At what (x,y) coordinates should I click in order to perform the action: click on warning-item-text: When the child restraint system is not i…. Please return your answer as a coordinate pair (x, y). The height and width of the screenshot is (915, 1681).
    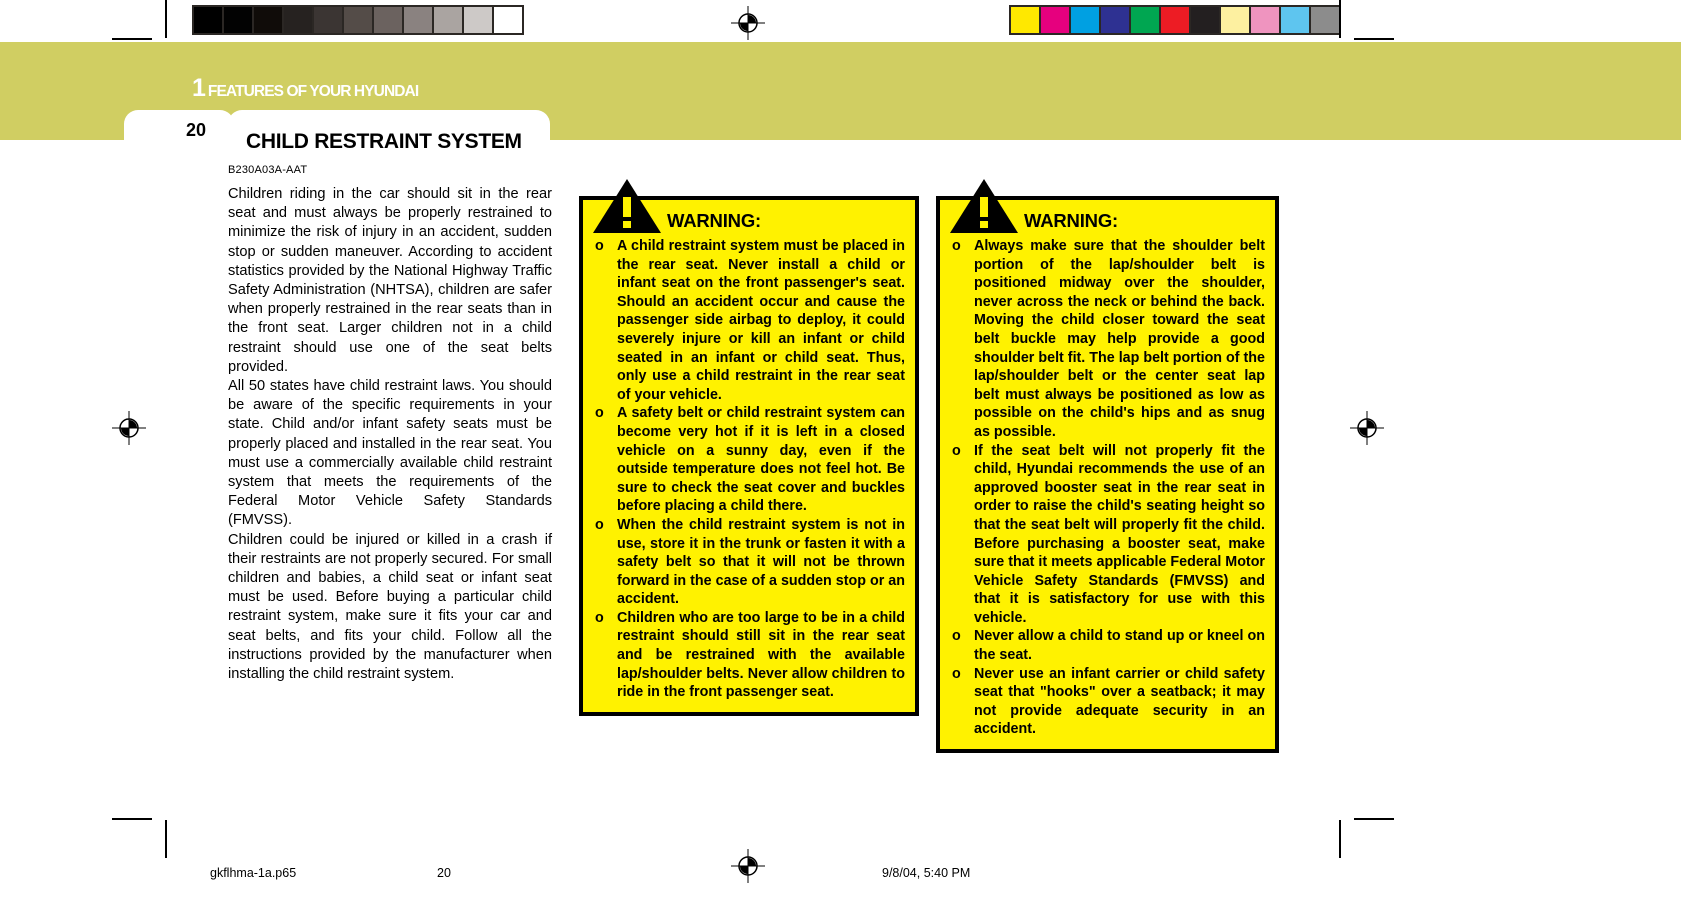
    Looking at the image, I should click on (761, 562).